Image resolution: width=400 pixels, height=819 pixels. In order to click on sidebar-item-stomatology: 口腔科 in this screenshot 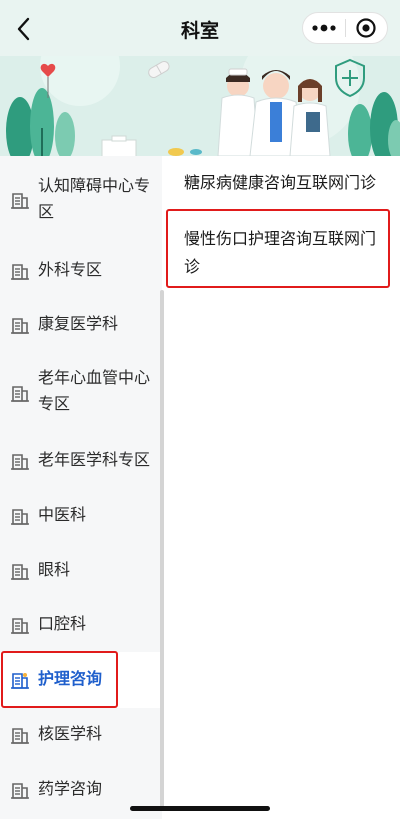, I will do `click(81, 625)`.